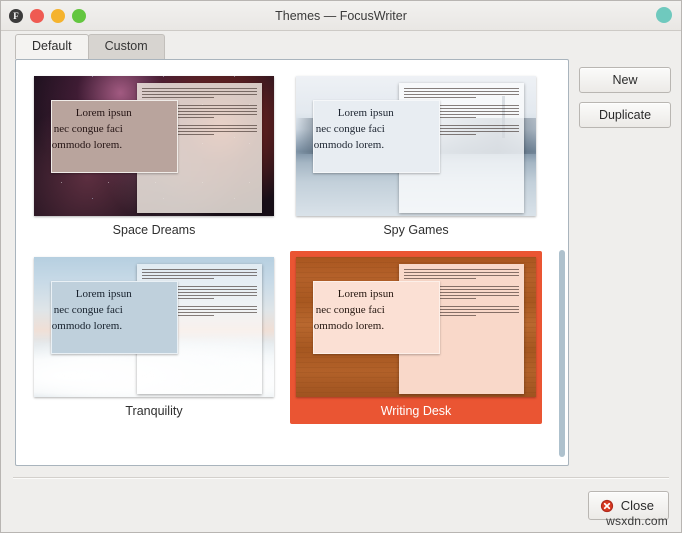  What do you see at coordinates (664, 15) in the screenshot?
I see `status-indicator-icon` at bounding box center [664, 15].